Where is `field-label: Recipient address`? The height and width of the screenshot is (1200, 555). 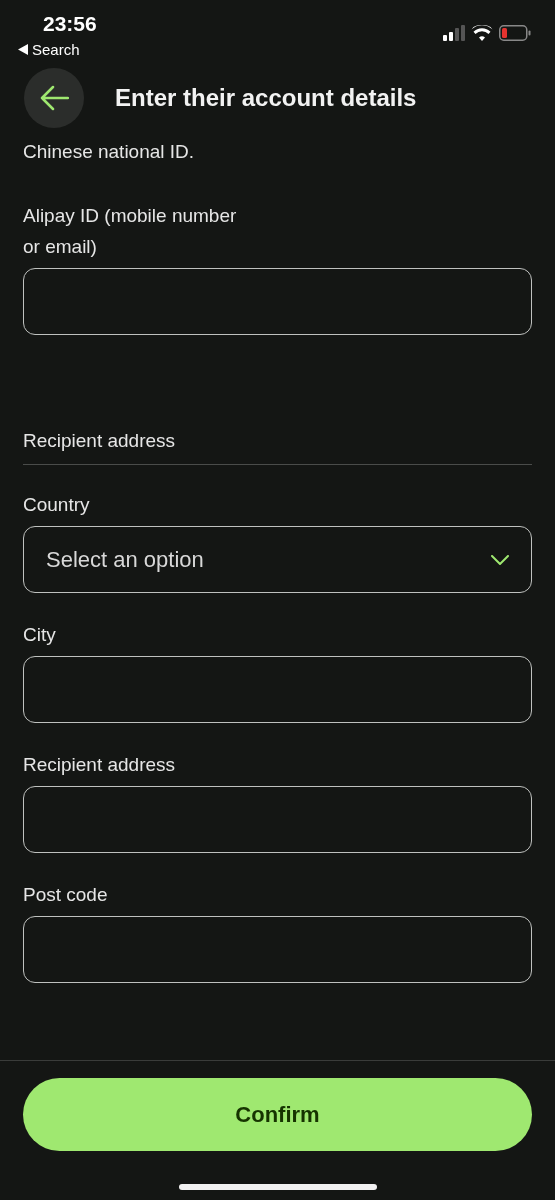 field-label: Recipient address is located at coordinates (100, 765).